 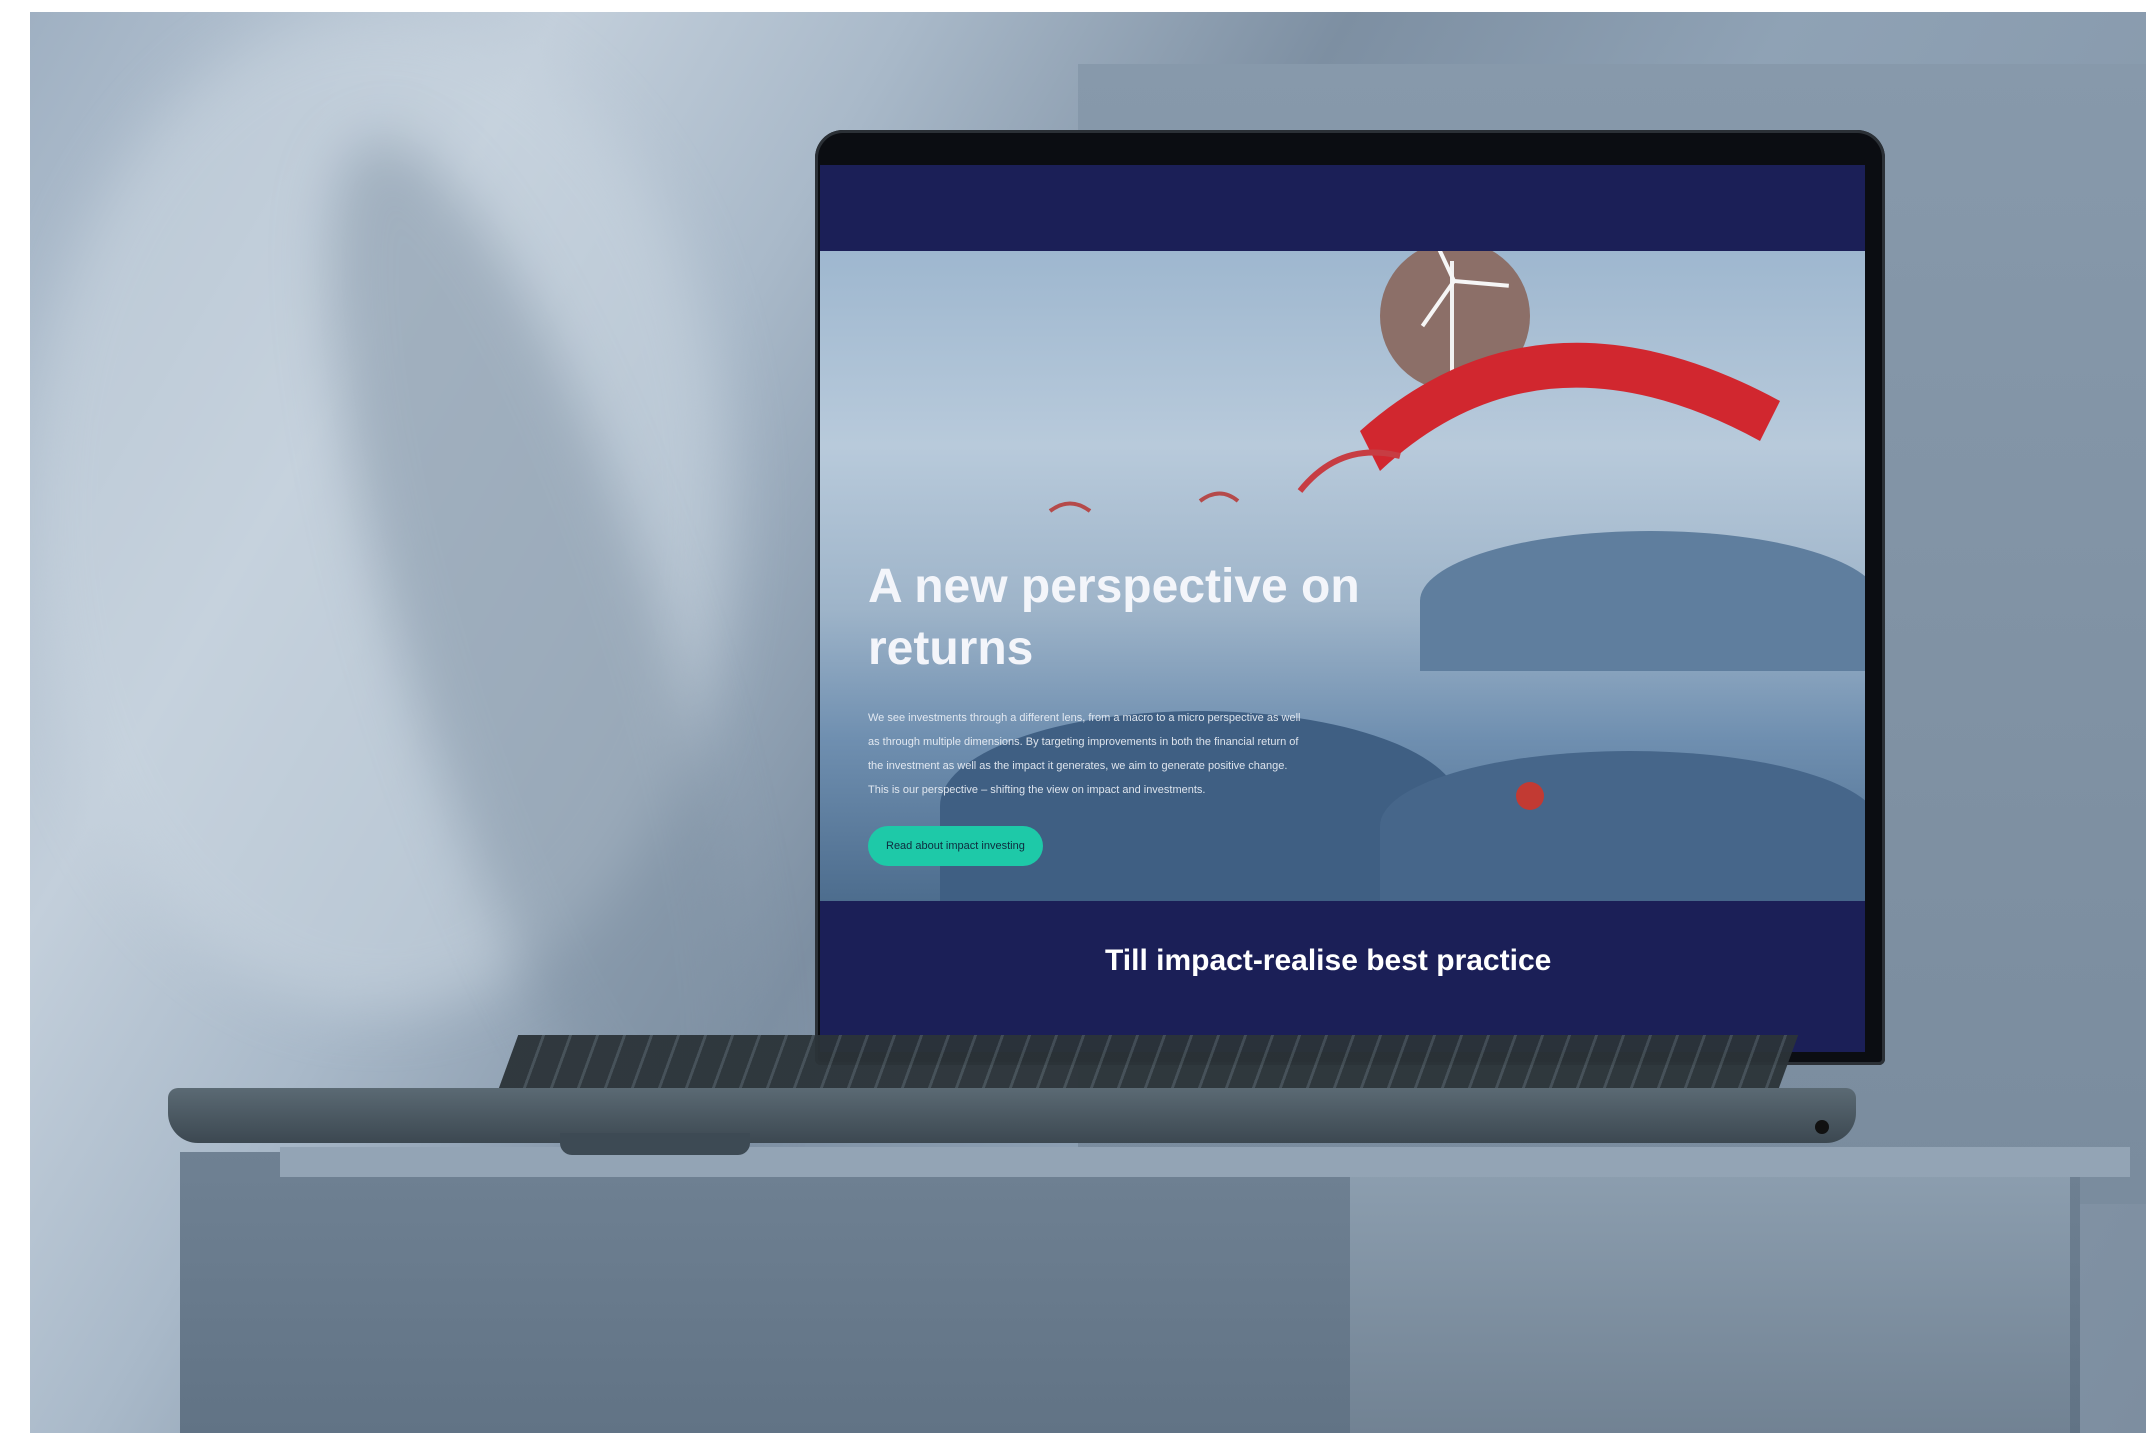 I want to click on read-about-impact-investing-button: Read about impact investing, so click(x=955, y=846).